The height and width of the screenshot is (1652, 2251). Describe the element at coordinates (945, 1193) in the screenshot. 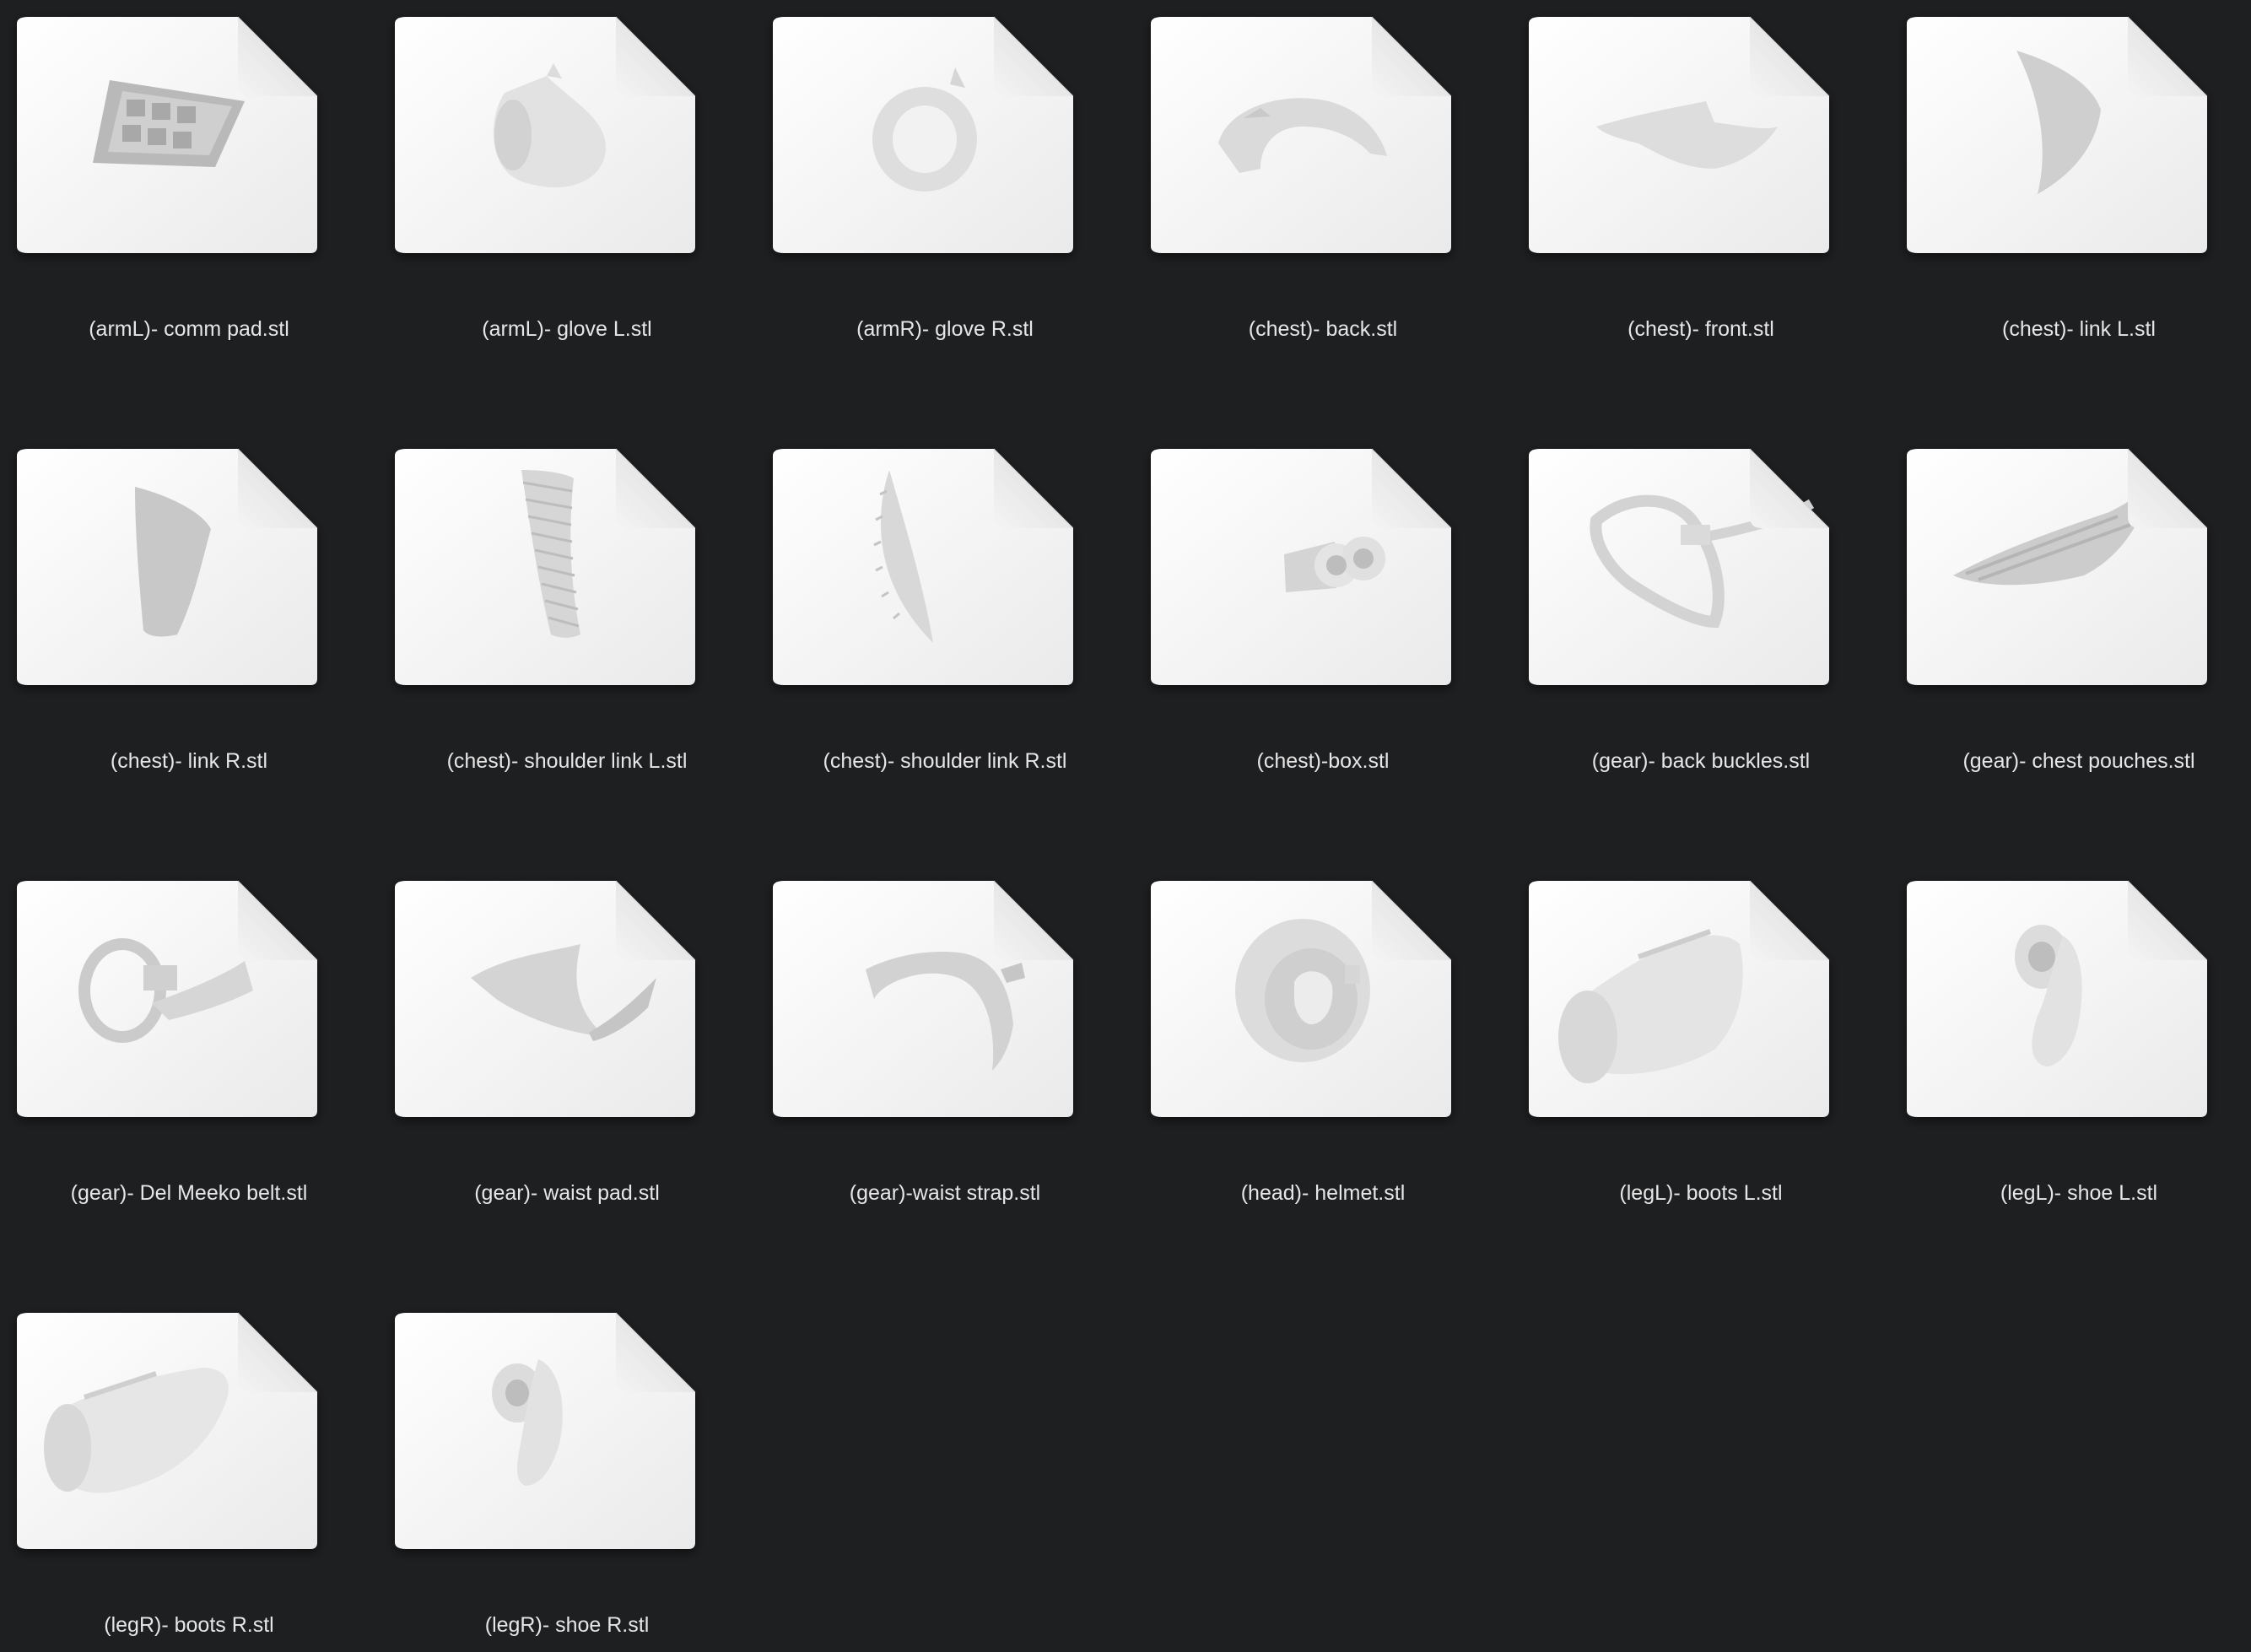

I see `file-name-label: (gear)-waist strap.stl` at that location.